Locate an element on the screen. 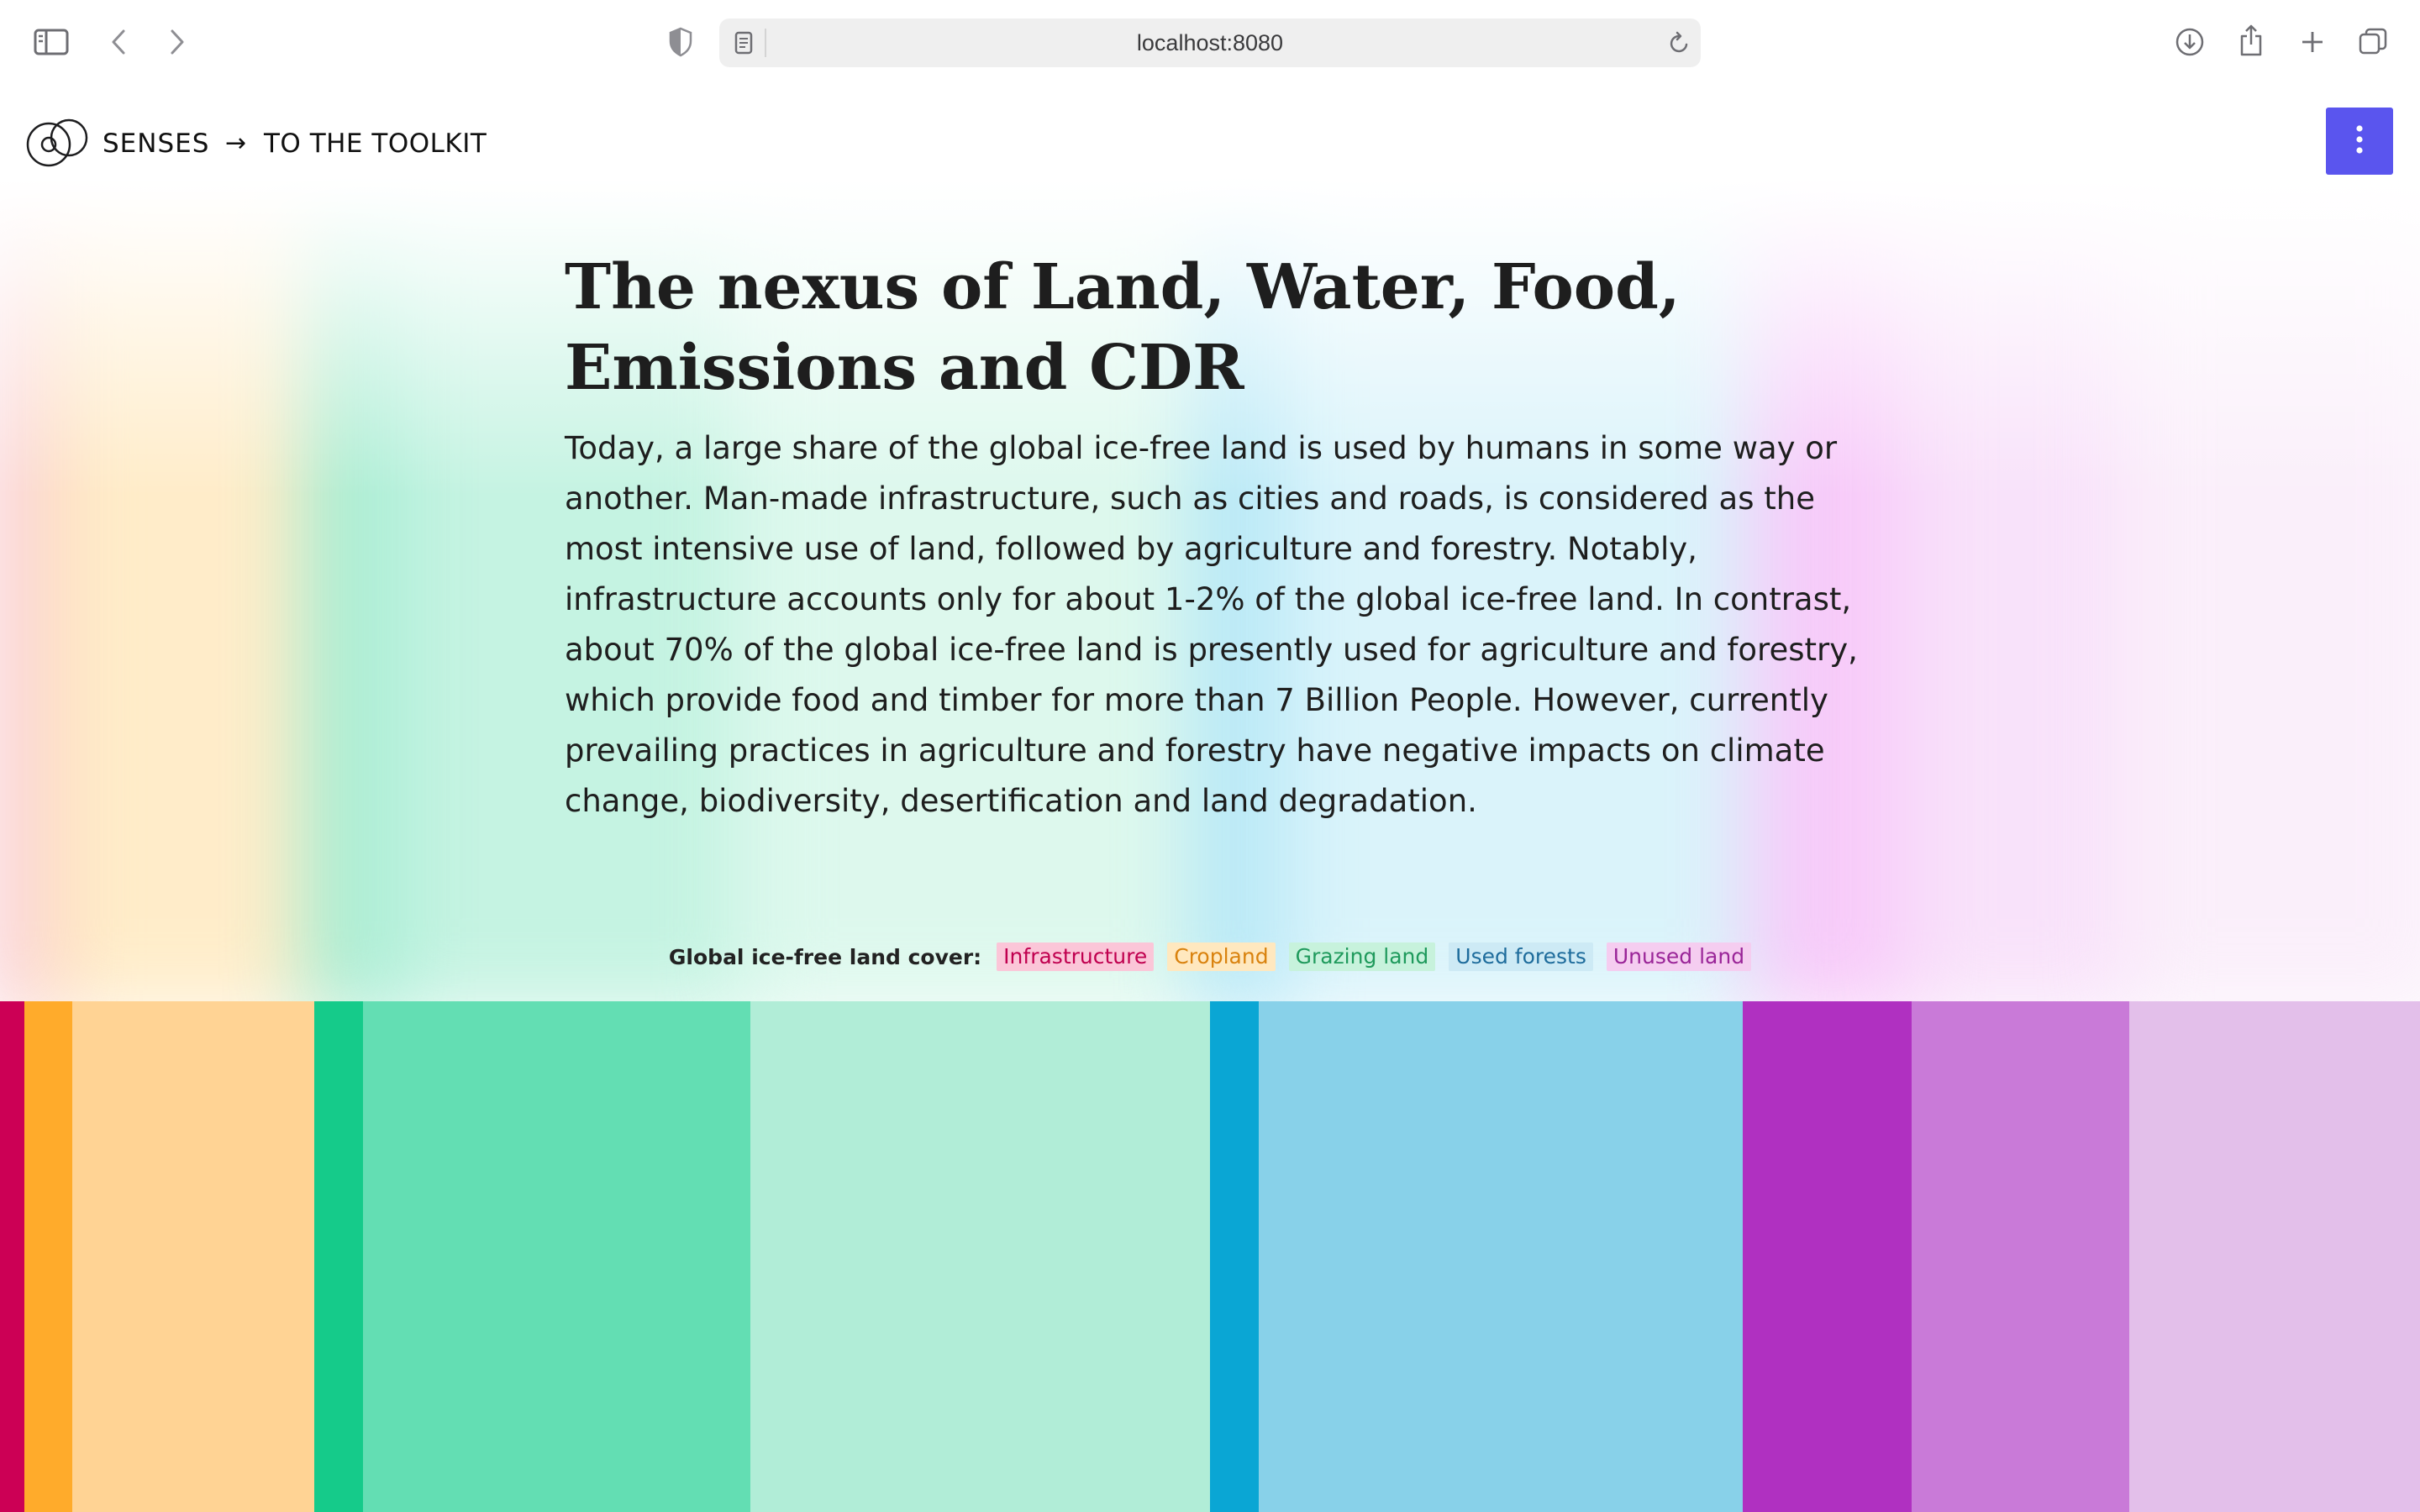  address-bar: localhost:8080 is located at coordinates (1210, 42).